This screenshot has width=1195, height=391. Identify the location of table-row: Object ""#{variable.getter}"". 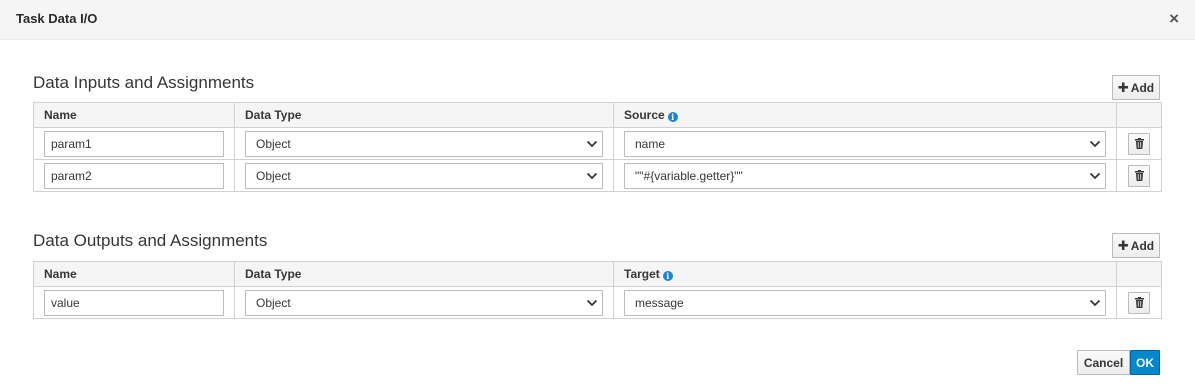
(597, 175).